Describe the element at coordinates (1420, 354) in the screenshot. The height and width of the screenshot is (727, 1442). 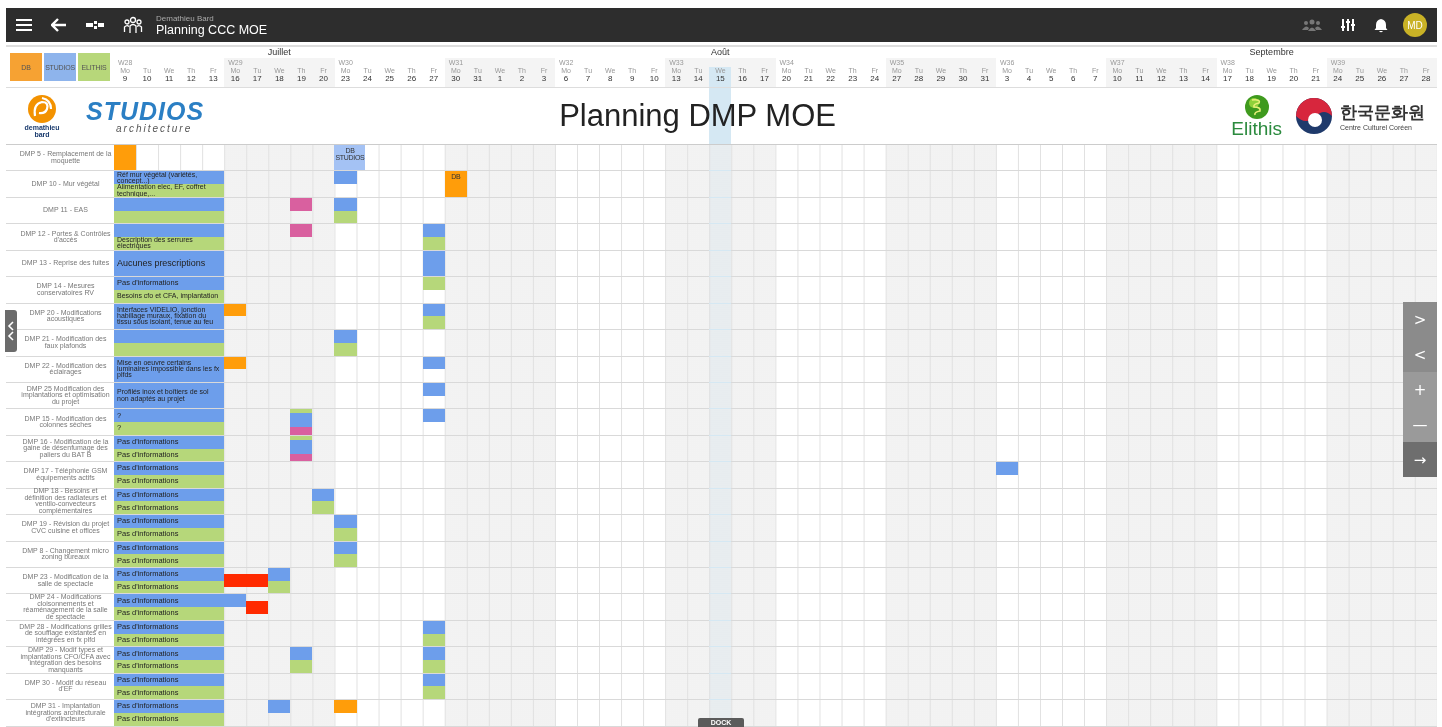
I see `timeline-control: <` at that location.